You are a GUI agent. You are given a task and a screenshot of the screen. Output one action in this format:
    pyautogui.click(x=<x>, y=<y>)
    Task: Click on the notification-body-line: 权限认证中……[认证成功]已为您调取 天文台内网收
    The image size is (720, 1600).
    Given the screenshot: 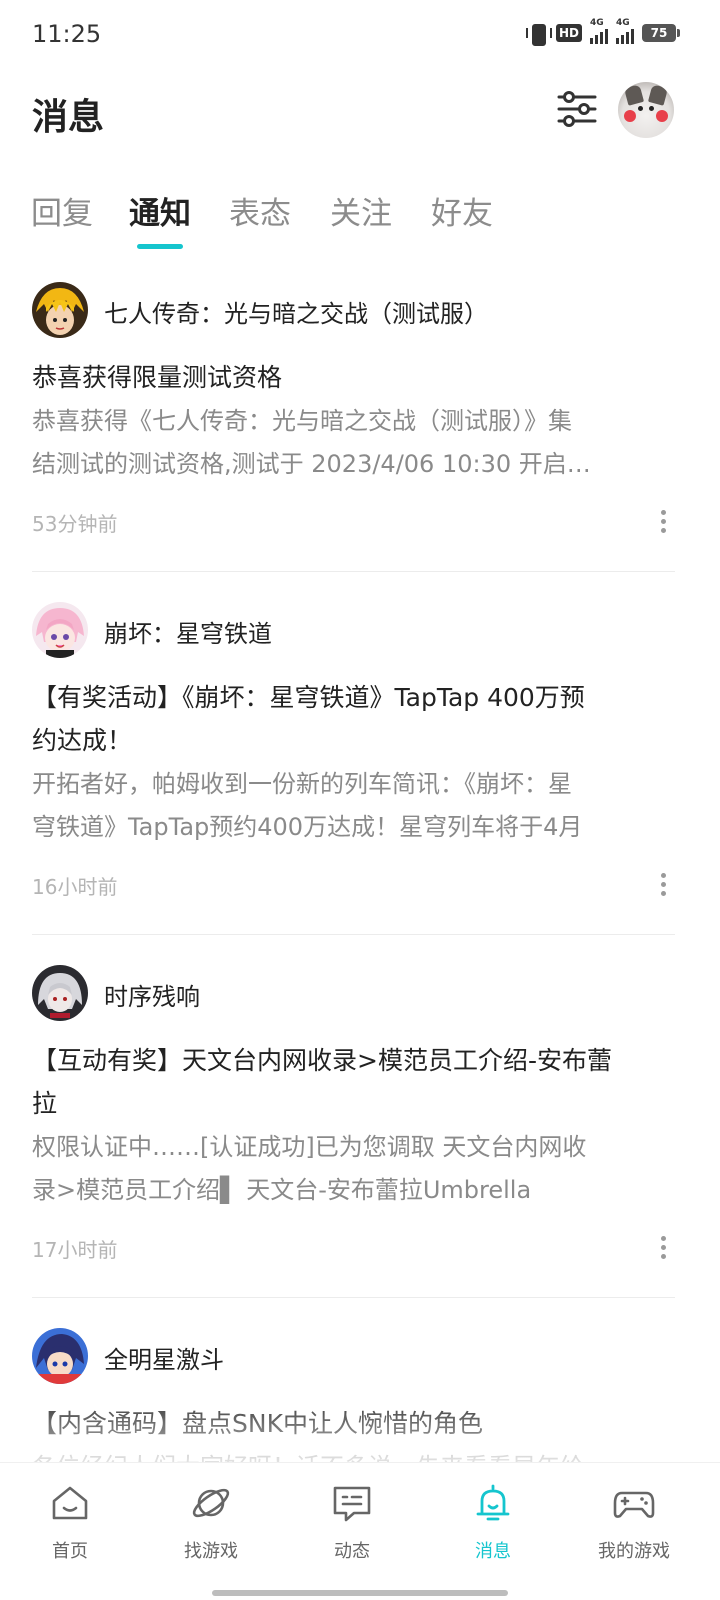 What is the action you would take?
    pyautogui.click(x=309, y=1147)
    